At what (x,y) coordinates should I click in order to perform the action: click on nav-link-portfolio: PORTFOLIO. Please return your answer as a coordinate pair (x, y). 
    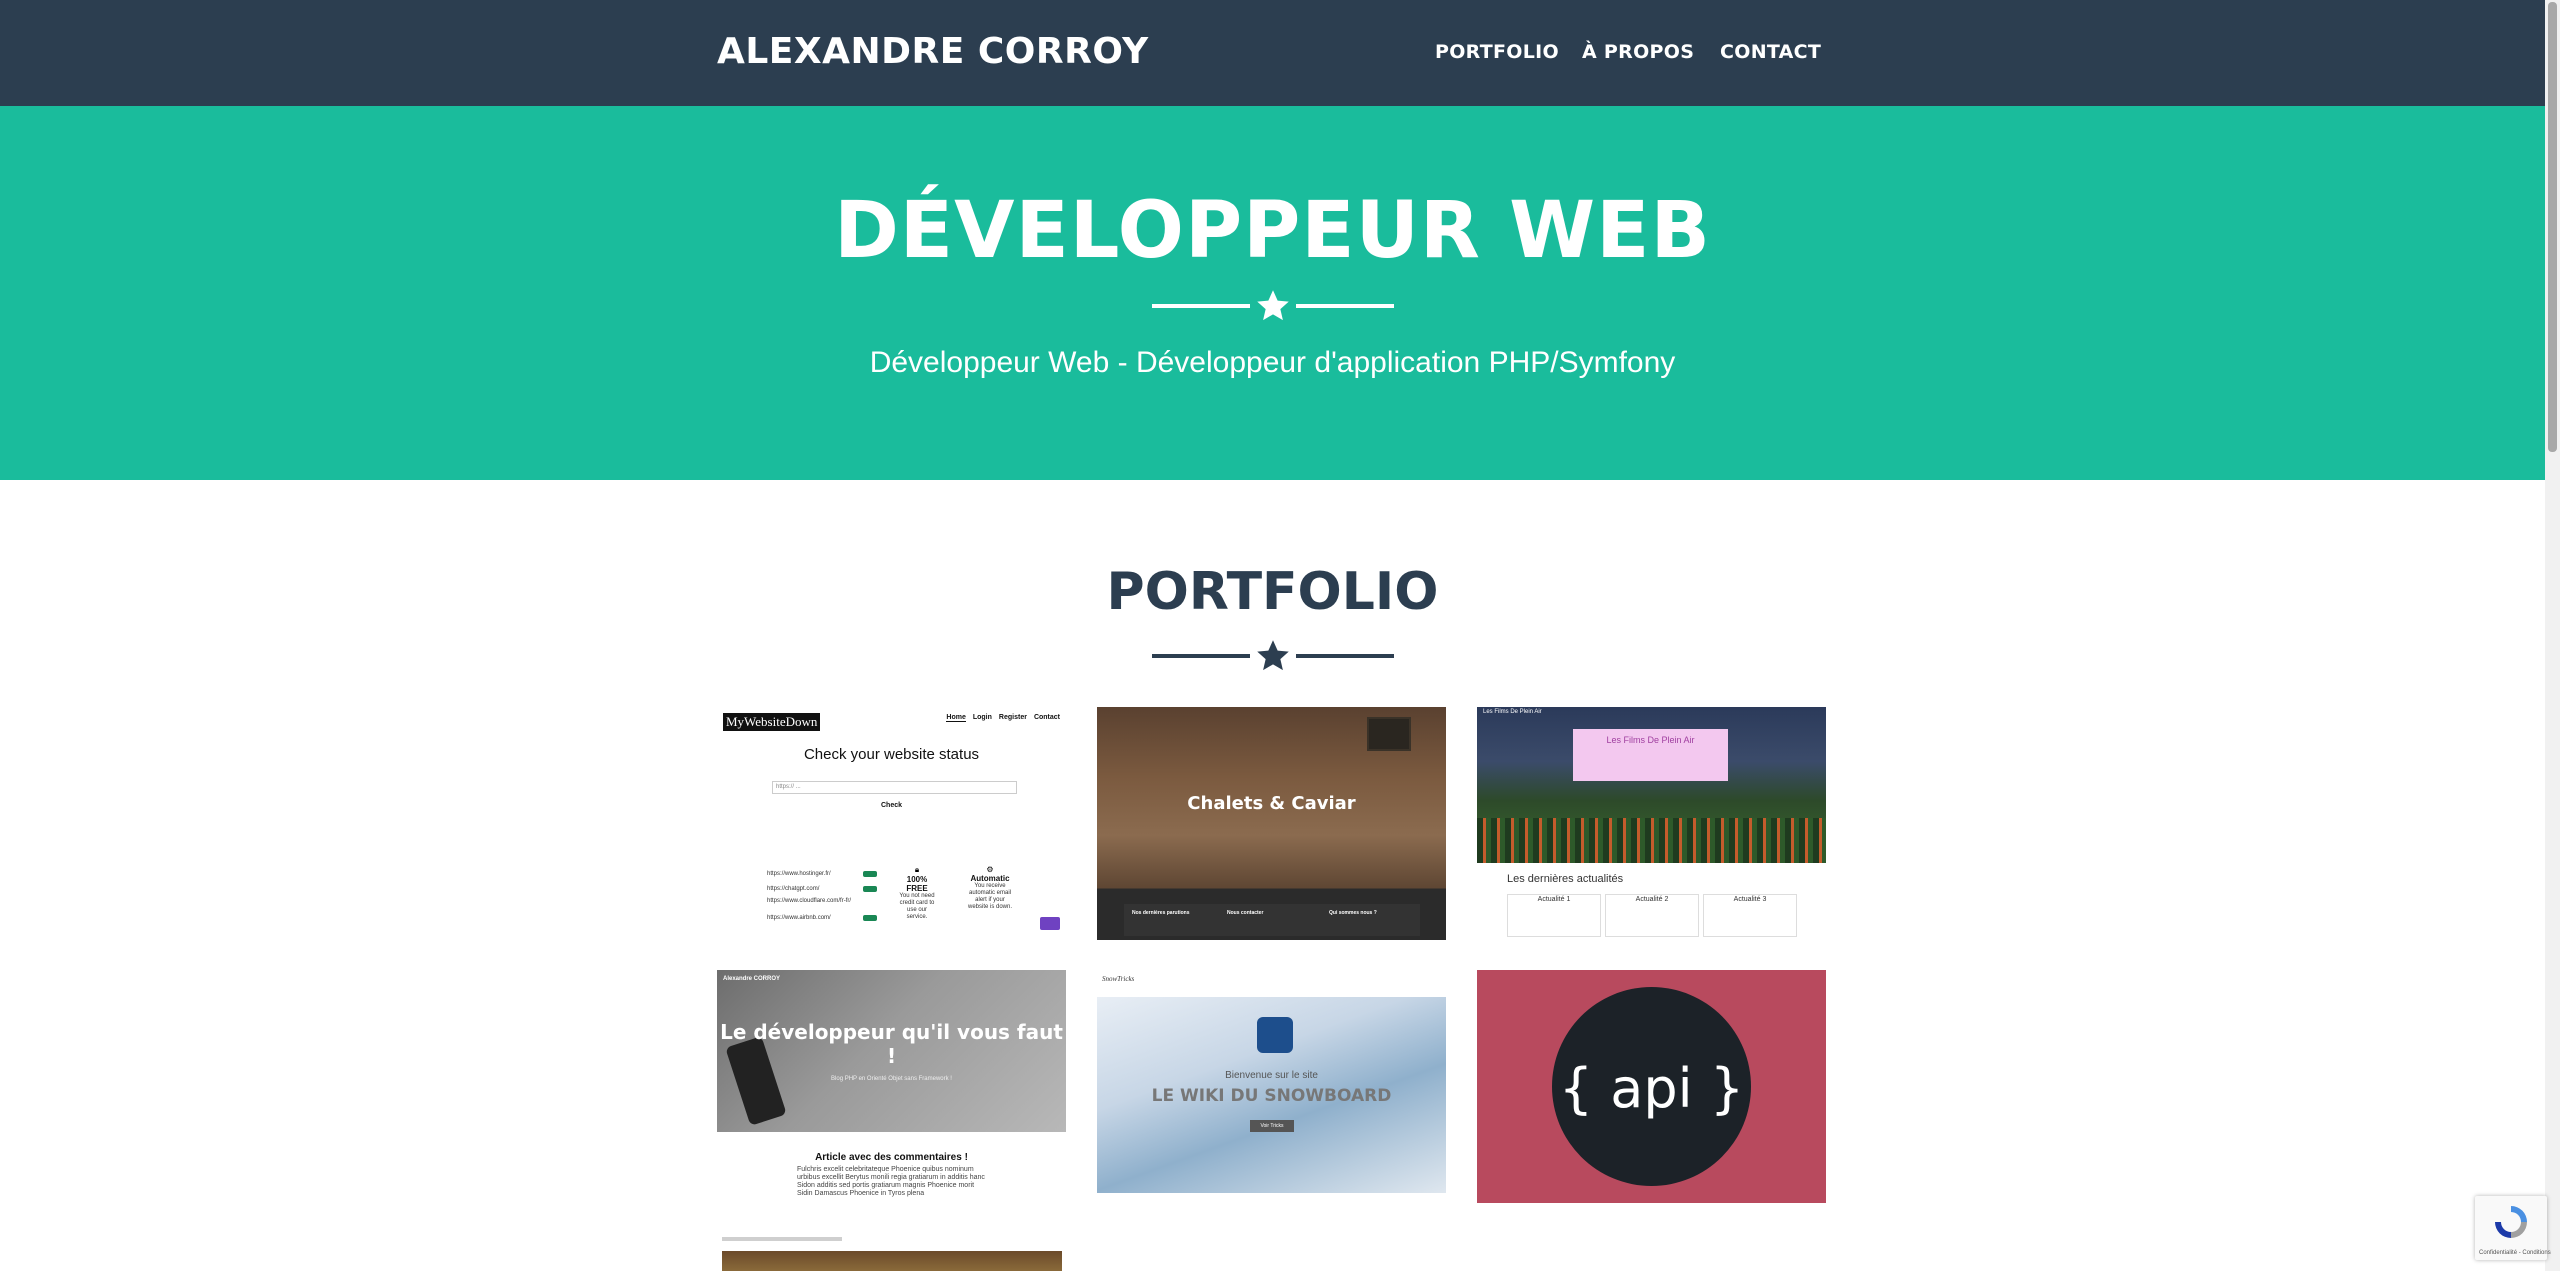
    Looking at the image, I should click on (1497, 52).